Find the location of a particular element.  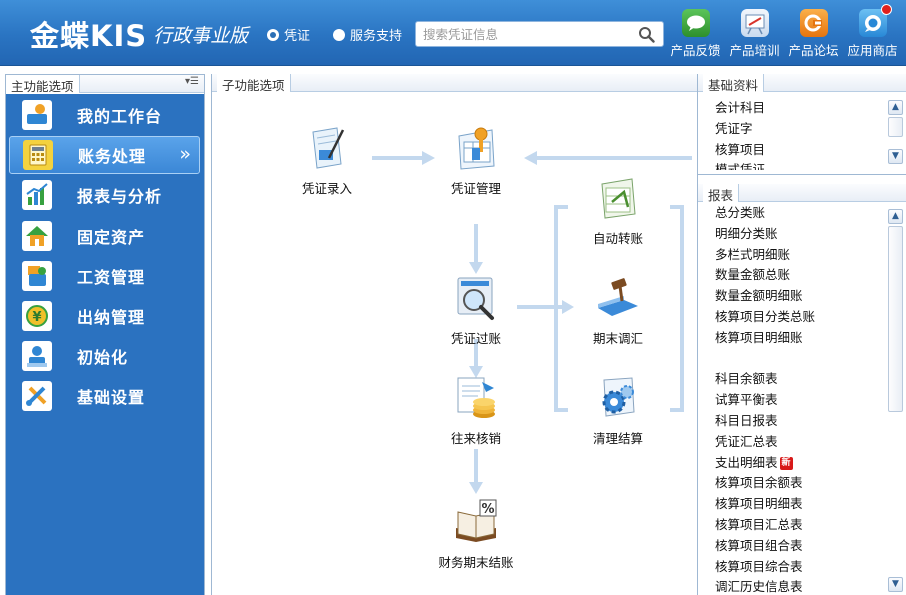

list-item: 会计科目 is located at coordinates (740, 108).